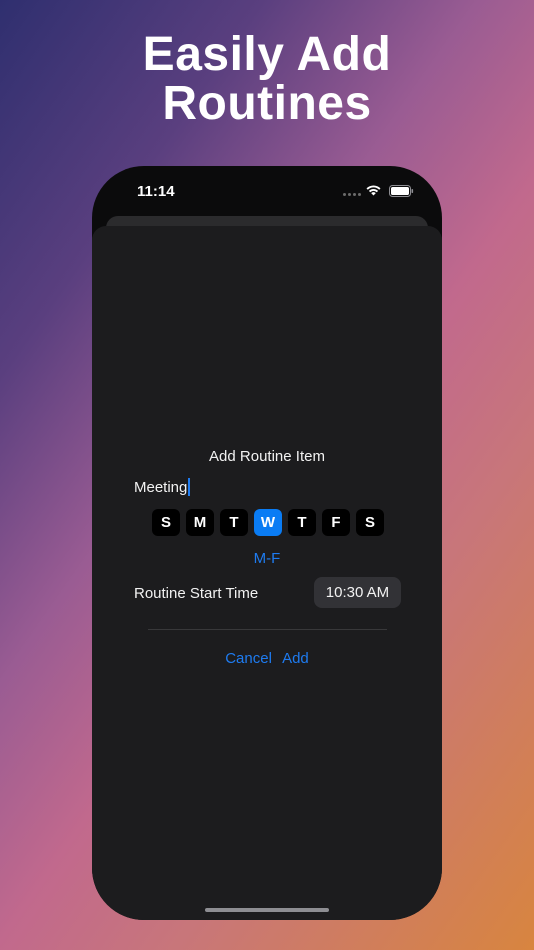  Describe the element at coordinates (357, 592) in the screenshot. I see `start-time-picker: 10:30 AM` at that location.